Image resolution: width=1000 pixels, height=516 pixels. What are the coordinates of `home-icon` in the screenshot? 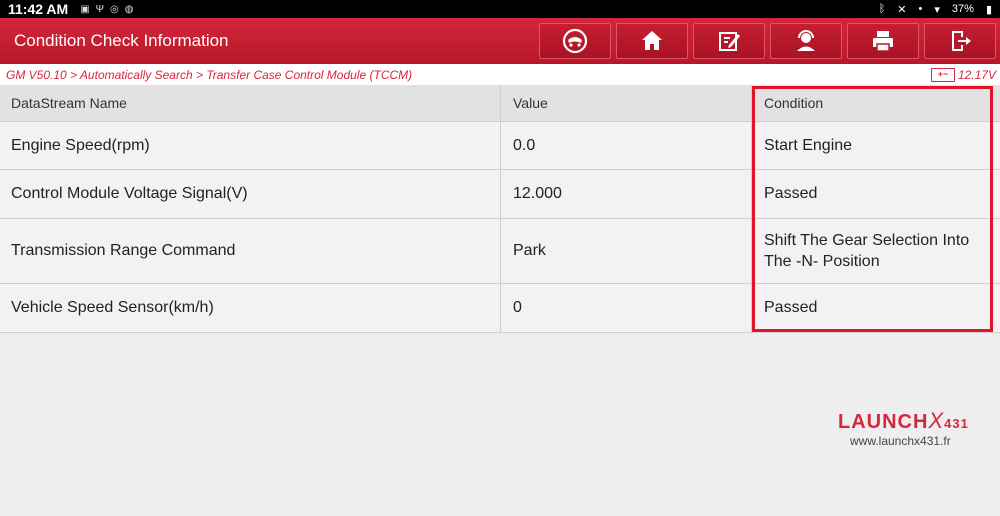 It's located at (652, 40).